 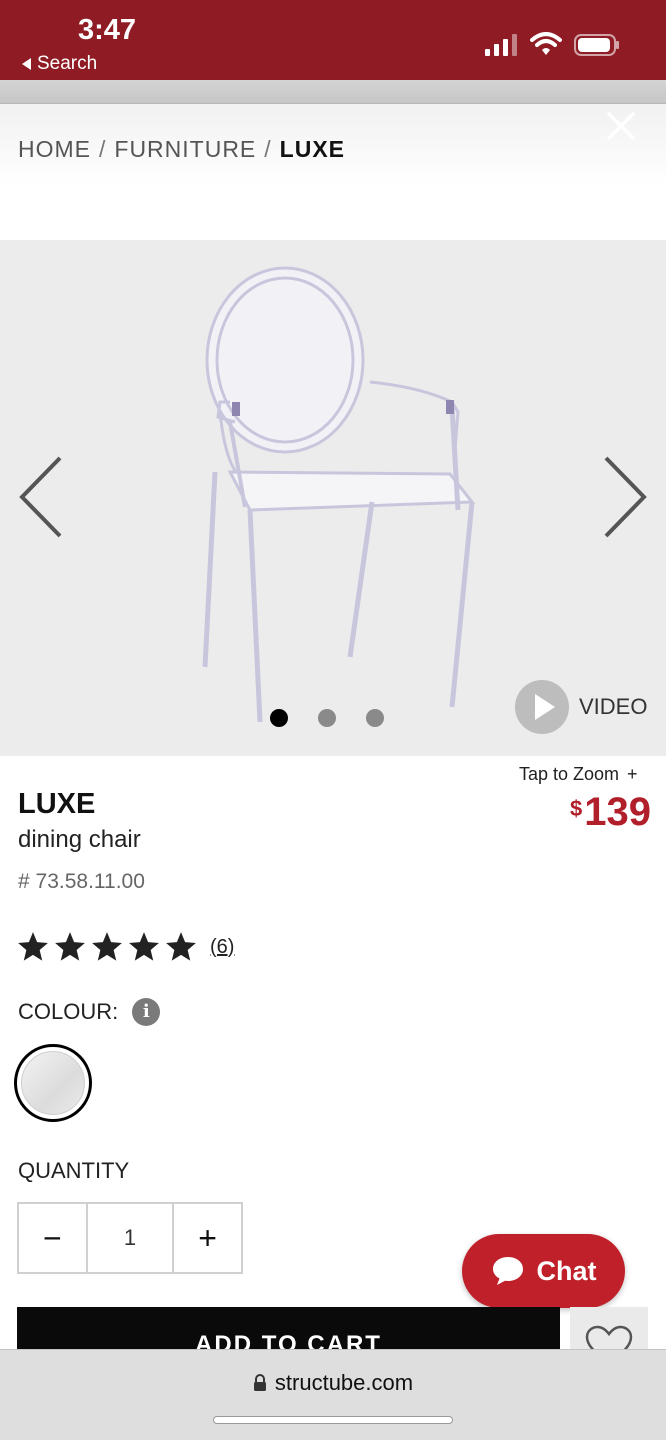 I want to click on quantity-stepper: − 1 +, so click(x=130, y=1238).